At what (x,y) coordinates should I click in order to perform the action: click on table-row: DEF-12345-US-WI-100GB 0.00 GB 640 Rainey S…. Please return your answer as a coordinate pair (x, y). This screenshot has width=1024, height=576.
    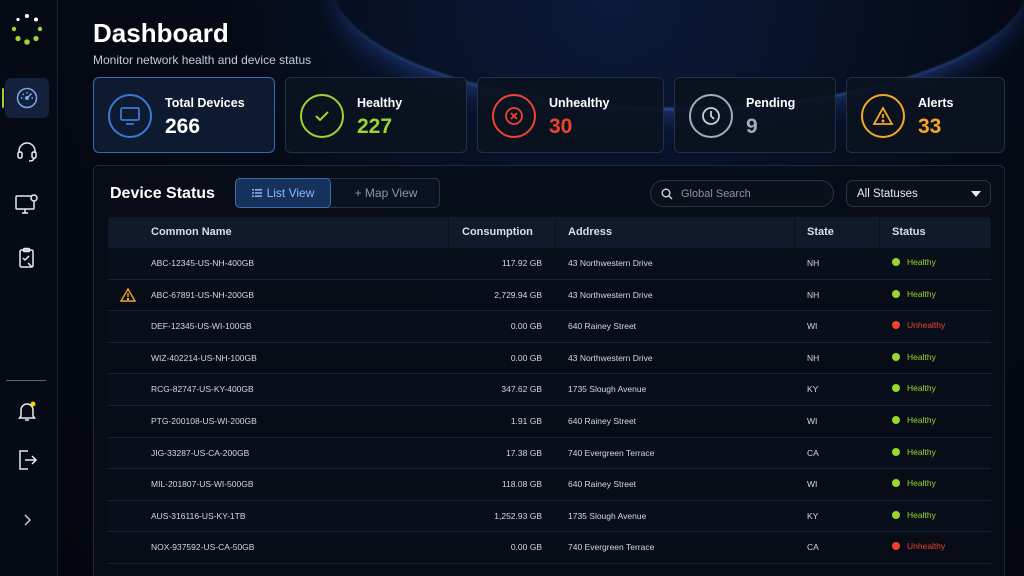
    Looking at the image, I should click on (549, 327).